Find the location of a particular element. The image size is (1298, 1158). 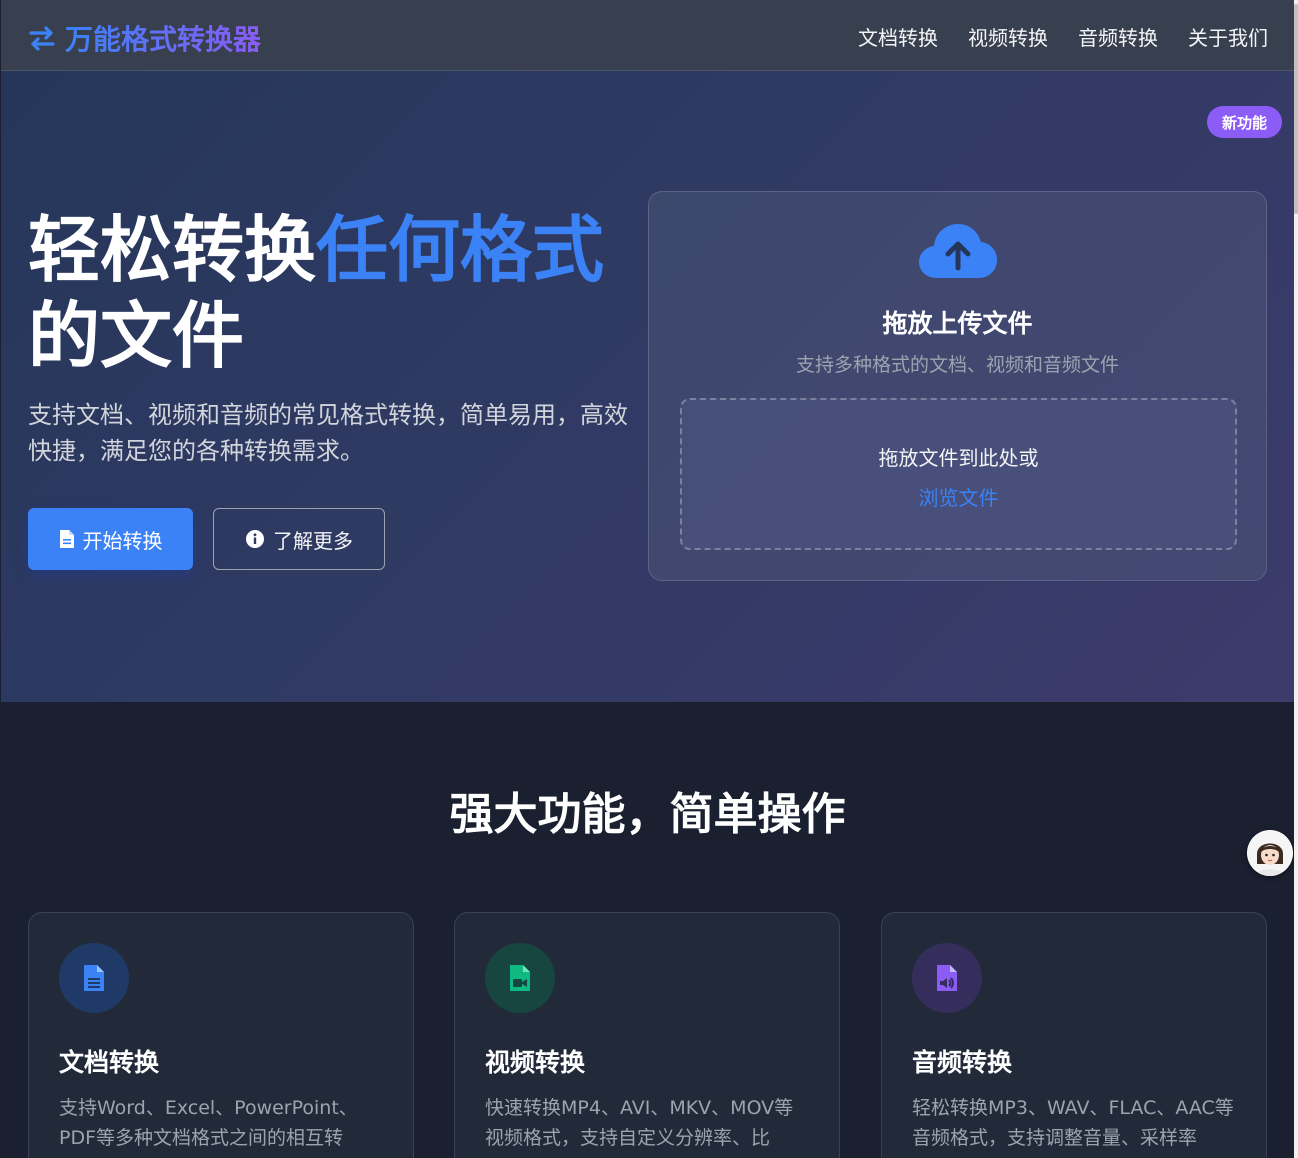

info-icon is located at coordinates (255, 539).